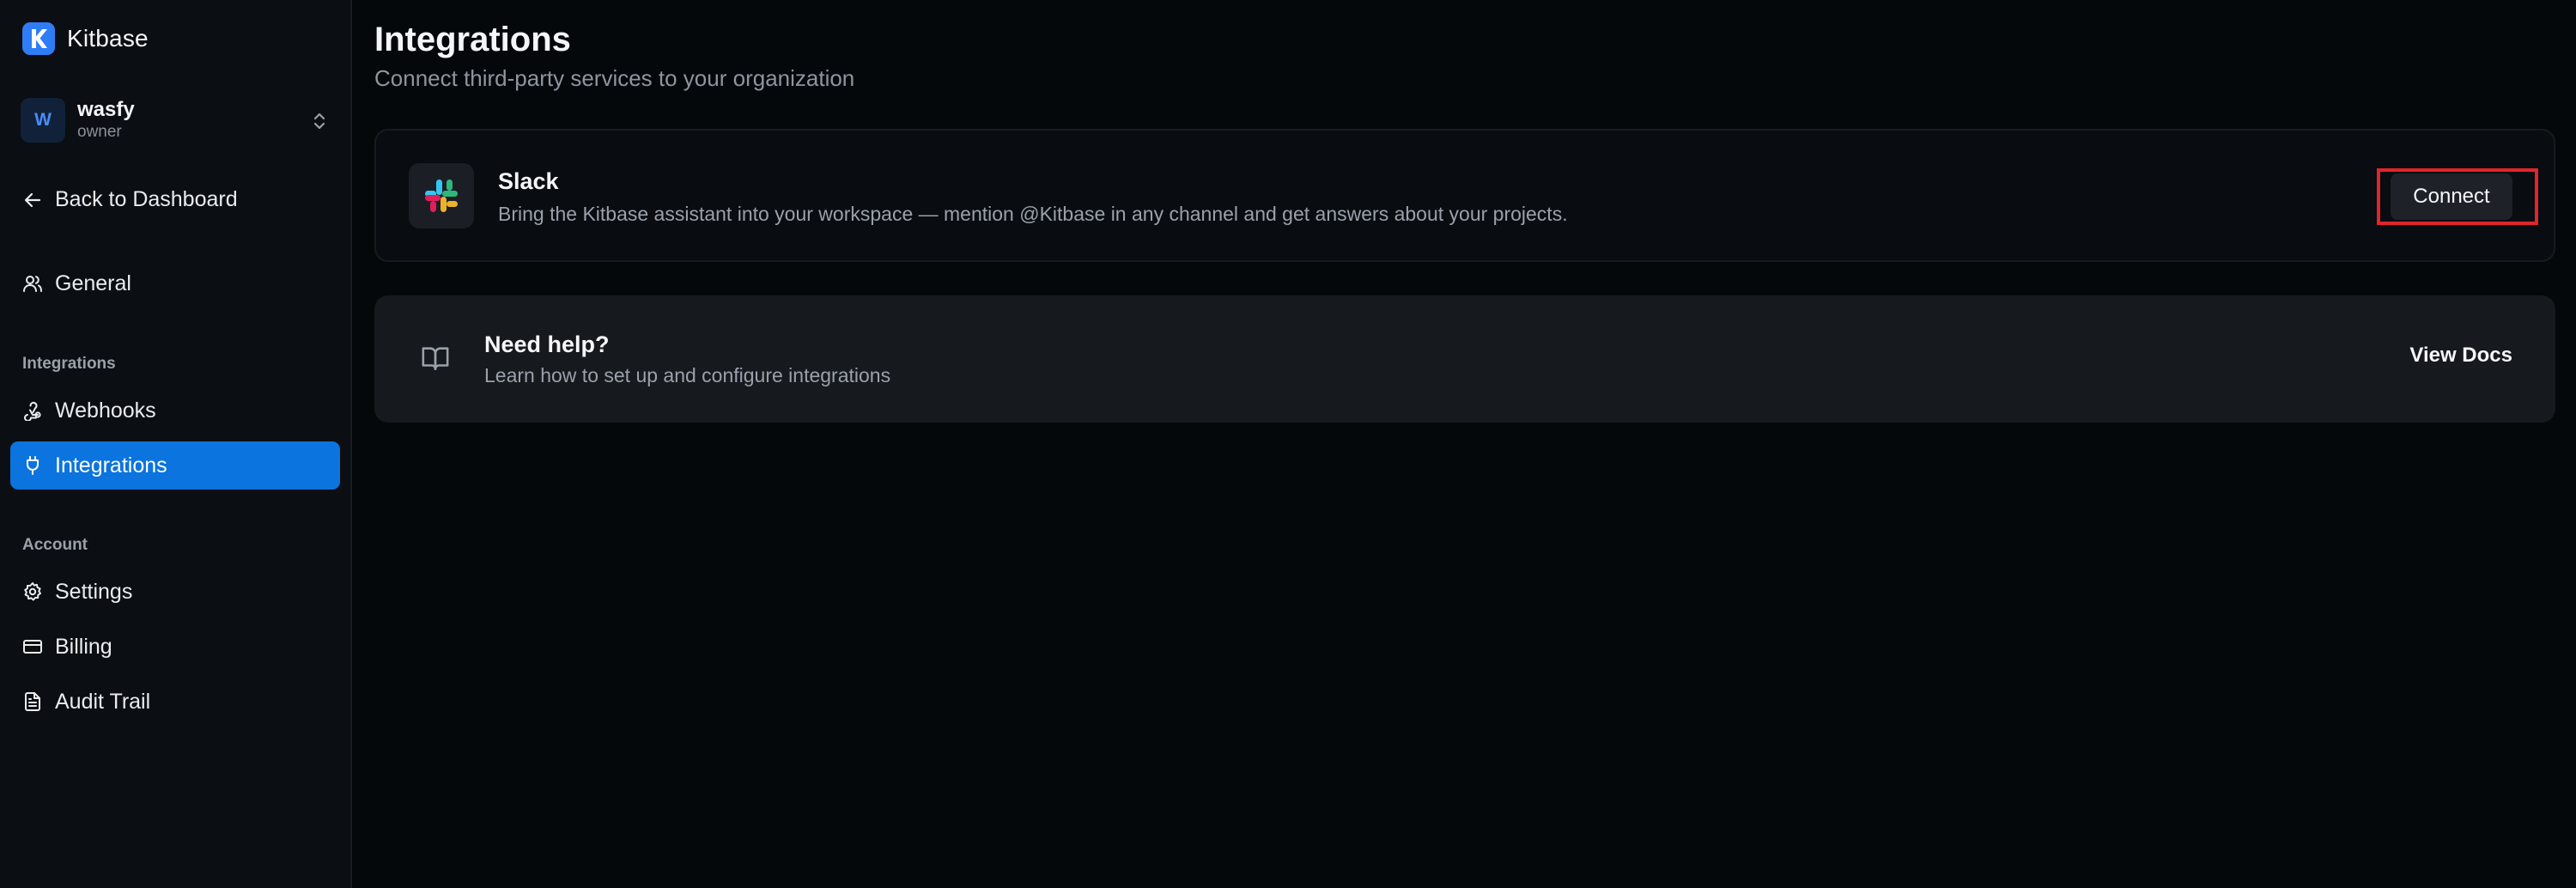  What do you see at coordinates (111, 465) in the screenshot?
I see `sidebar-item-label: Integrations` at bounding box center [111, 465].